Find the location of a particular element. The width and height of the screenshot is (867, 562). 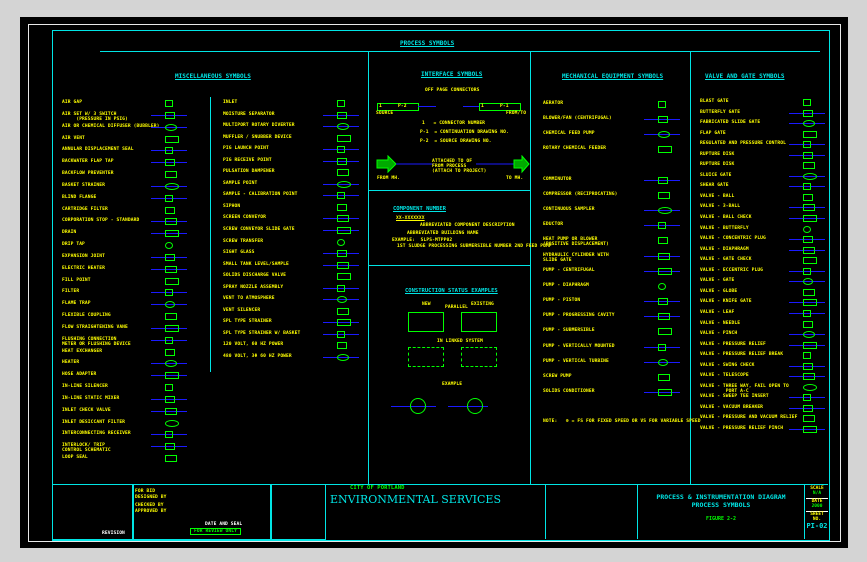

symbol-label: SOLIDS CONDITIONER is located at coordinates (569, 391).